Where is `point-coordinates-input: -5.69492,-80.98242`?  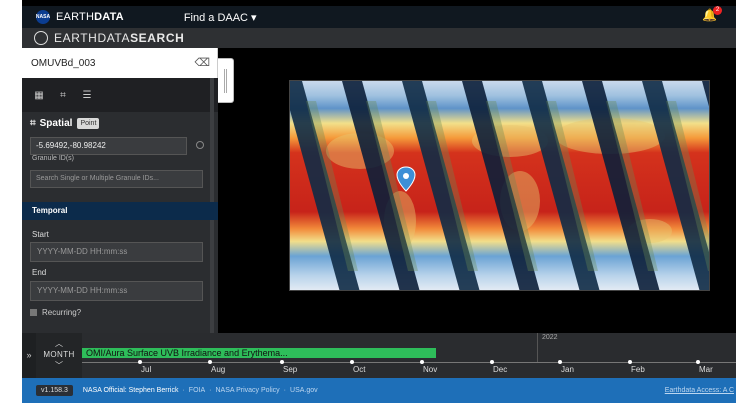
point-coordinates-input: -5.69492,-80.98242 is located at coordinates (108, 146).